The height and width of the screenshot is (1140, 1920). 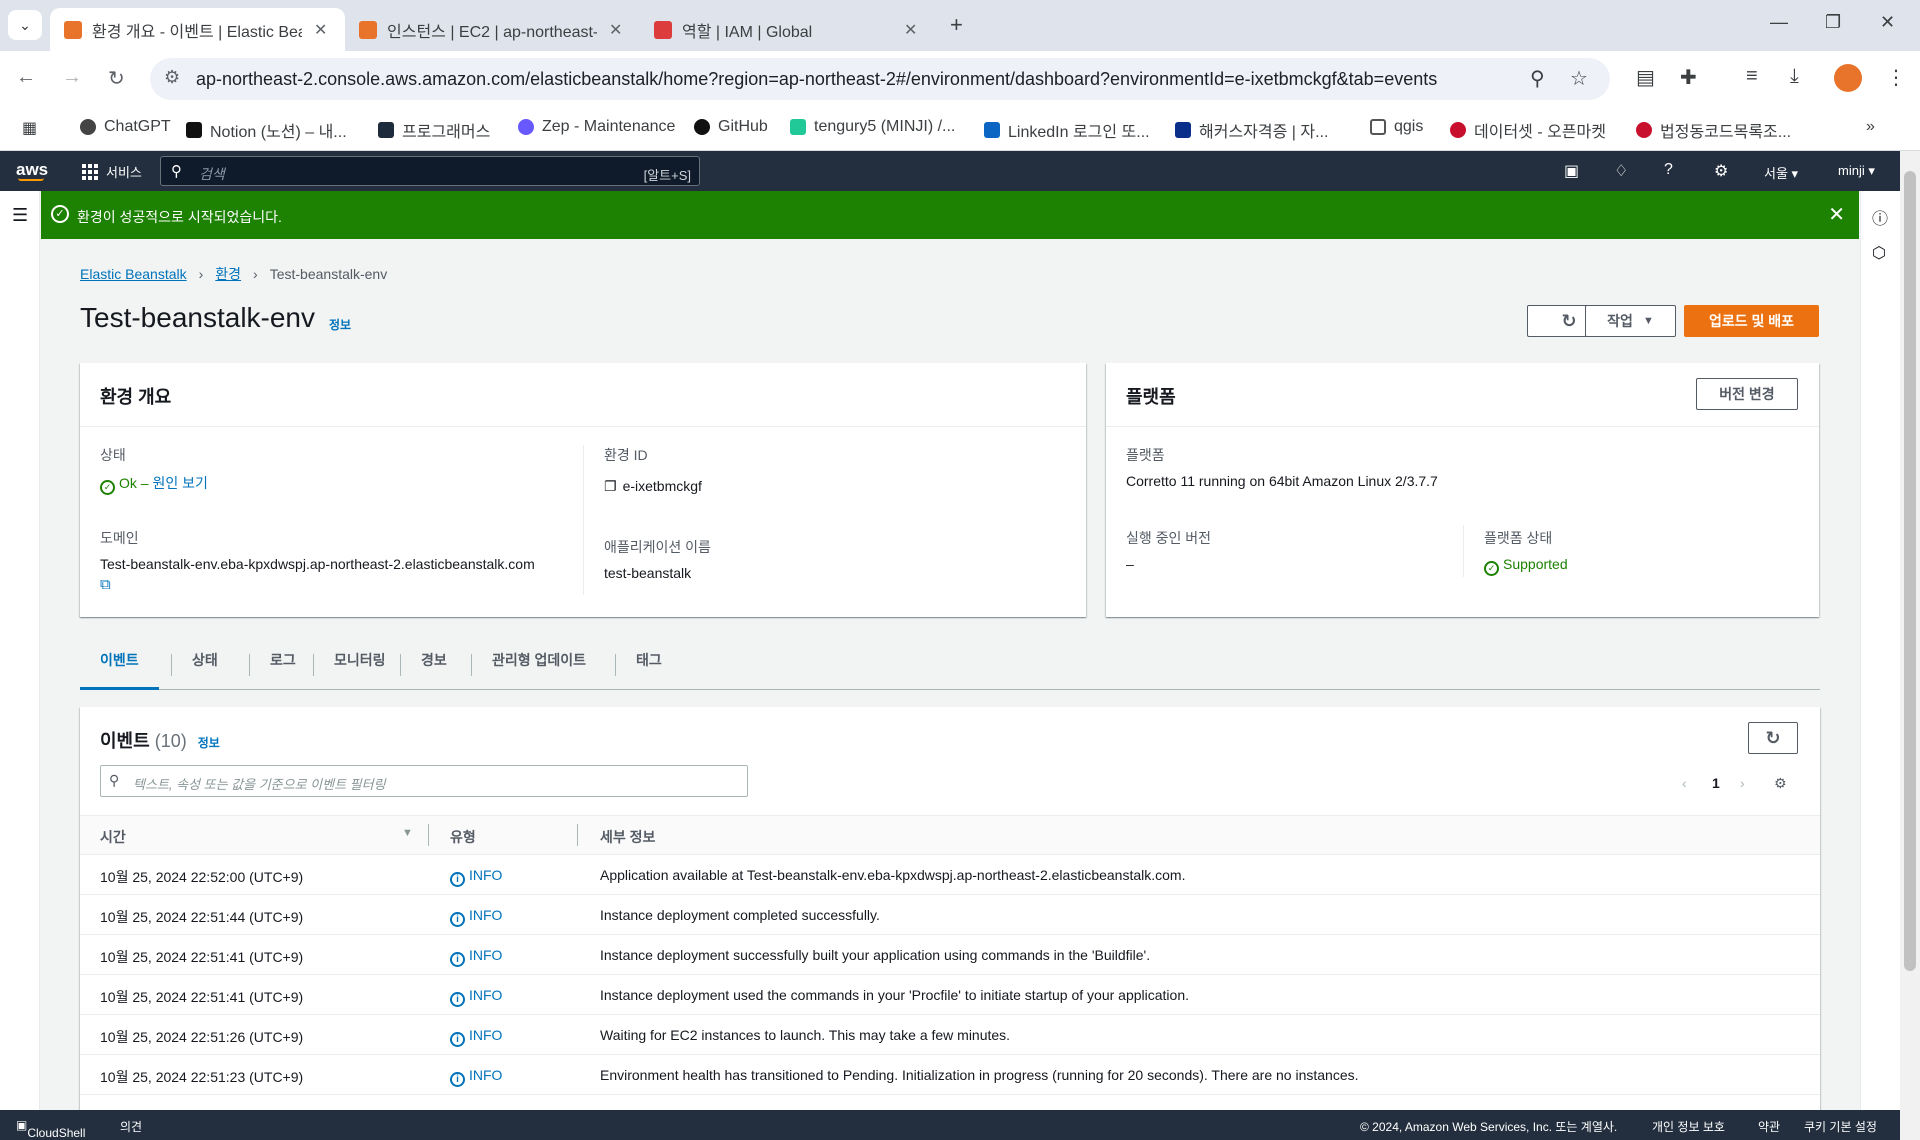 What do you see at coordinates (1621, 171) in the screenshot?
I see `notifications-icon: ♢` at bounding box center [1621, 171].